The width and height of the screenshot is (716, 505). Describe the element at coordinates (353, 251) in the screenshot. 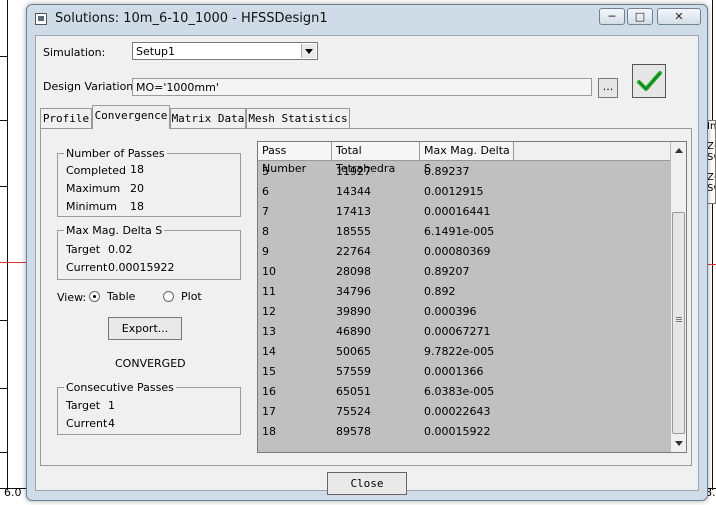

I see `table-cell: 22764` at that location.